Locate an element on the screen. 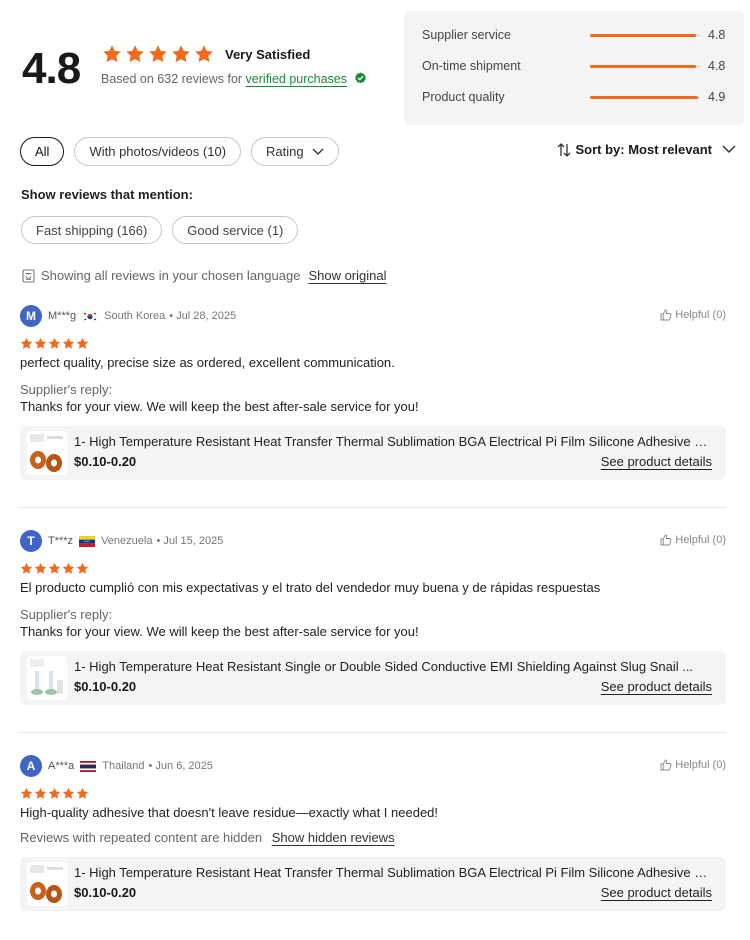 This screenshot has height=940, width=750. review-date: • Jun 6, 2025 is located at coordinates (180, 766).